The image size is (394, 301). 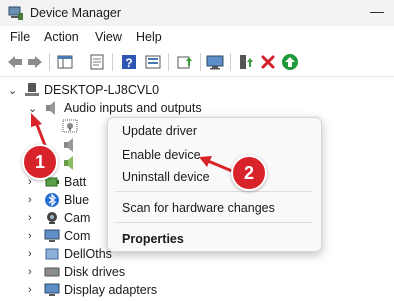 I want to click on window-title: Device Manager, so click(x=76, y=13).